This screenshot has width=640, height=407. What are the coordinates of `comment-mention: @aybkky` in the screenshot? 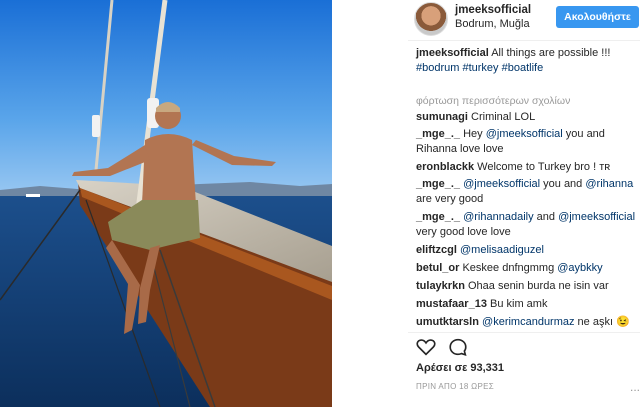 It's located at (579, 268).